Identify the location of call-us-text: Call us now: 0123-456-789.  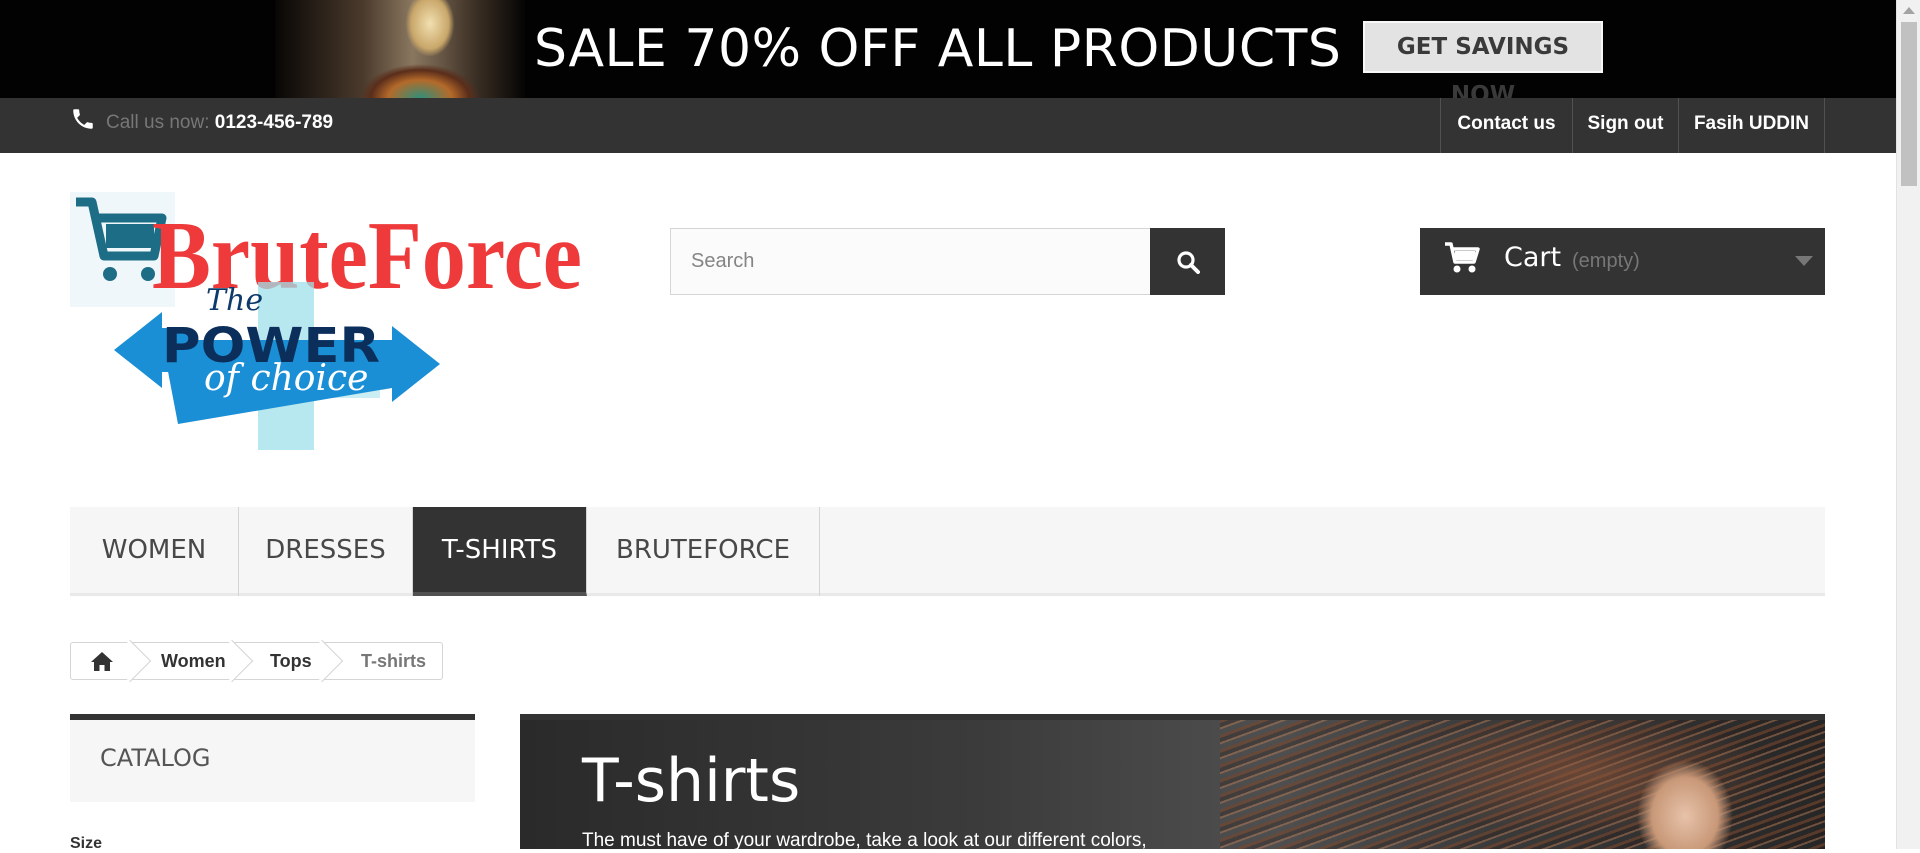
(219, 123).